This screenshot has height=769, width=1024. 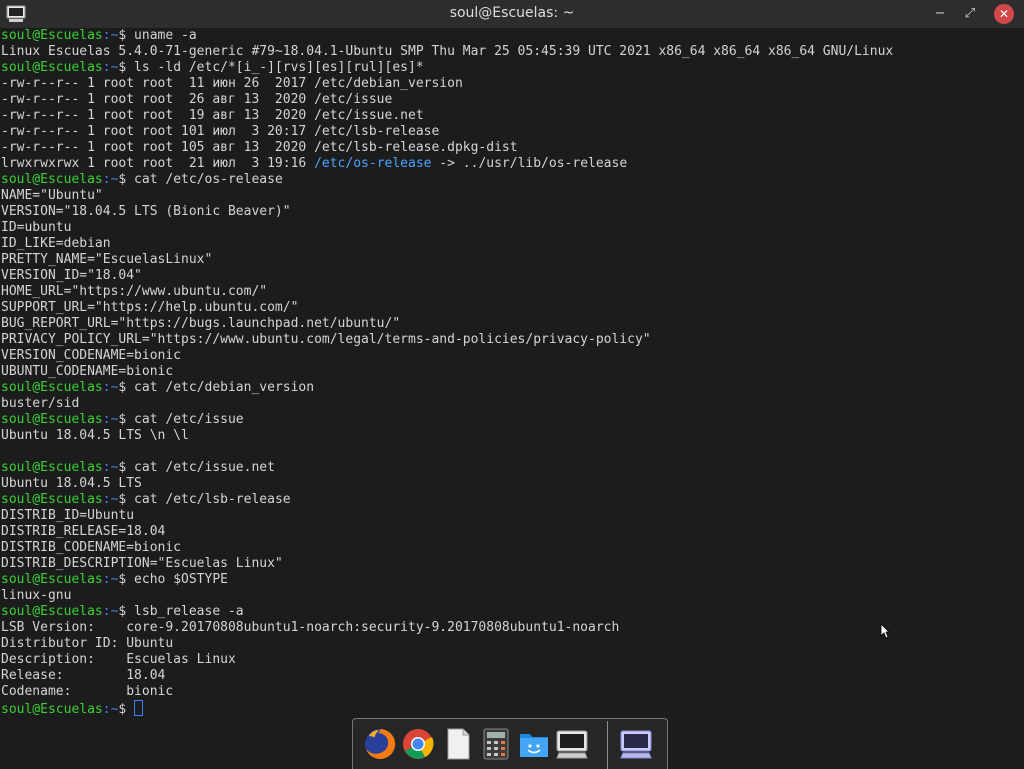 I want to click on output-line: VERSION_CODENAME=bionic, so click(x=512, y=356).